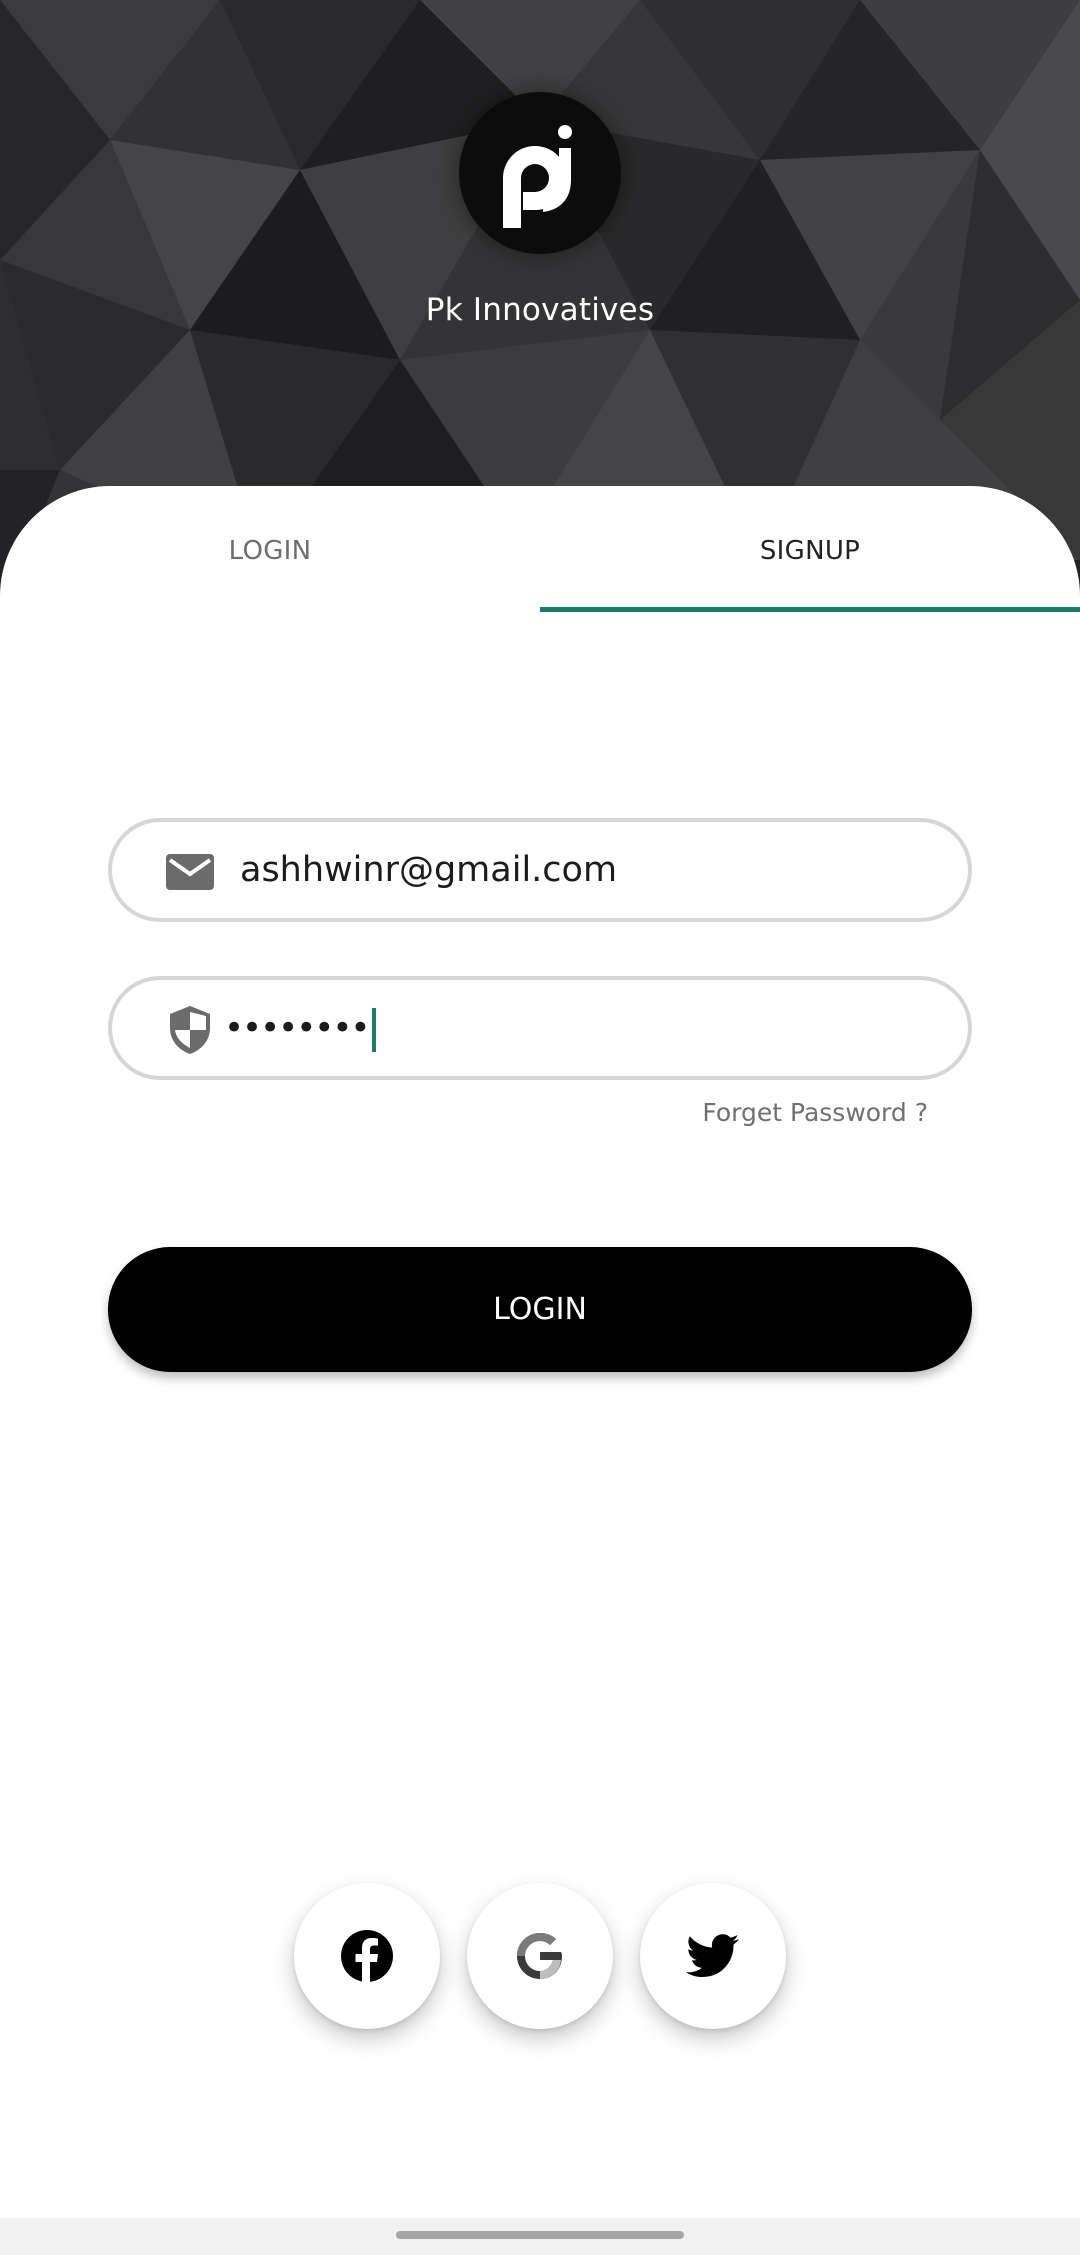  Describe the element at coordinates (429, 870) in the screenshot. I see `email-value: ashhwinr@gmail.com` at that location.